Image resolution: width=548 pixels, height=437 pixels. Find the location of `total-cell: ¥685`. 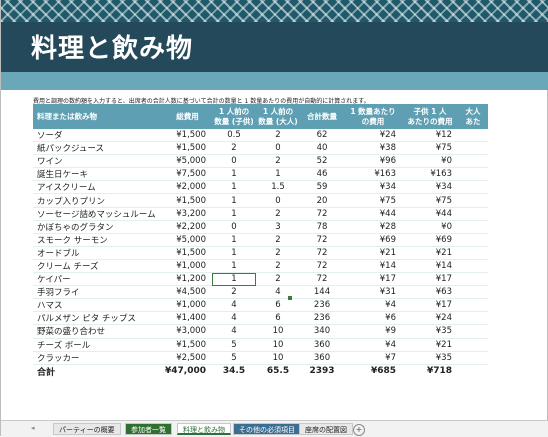

total-cell: ¥685 is located at coordinates (373, 370).